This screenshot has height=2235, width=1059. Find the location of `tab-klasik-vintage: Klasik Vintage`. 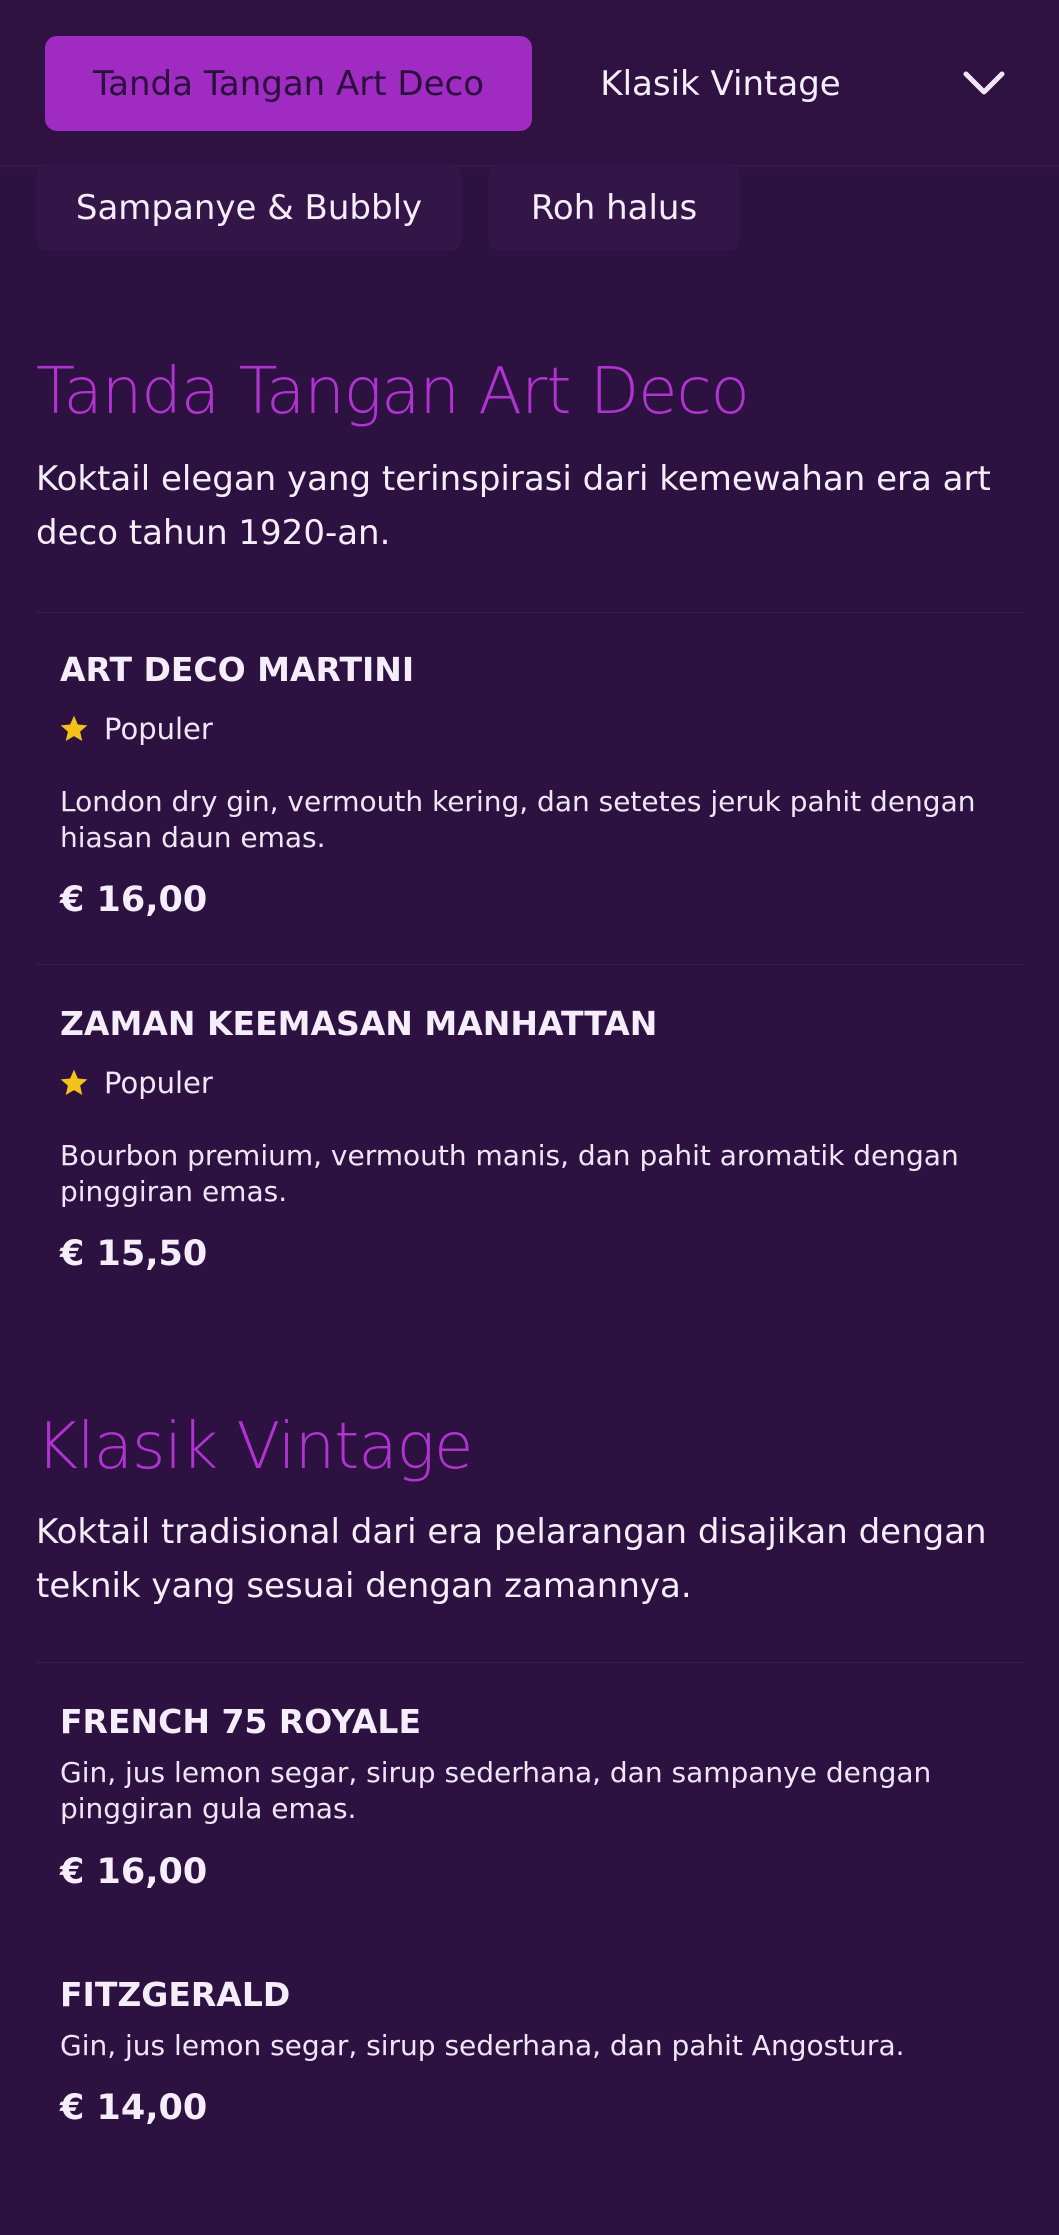

tab-klasik-vintage: Klasik Vintage is located at coordinates (720, 83).